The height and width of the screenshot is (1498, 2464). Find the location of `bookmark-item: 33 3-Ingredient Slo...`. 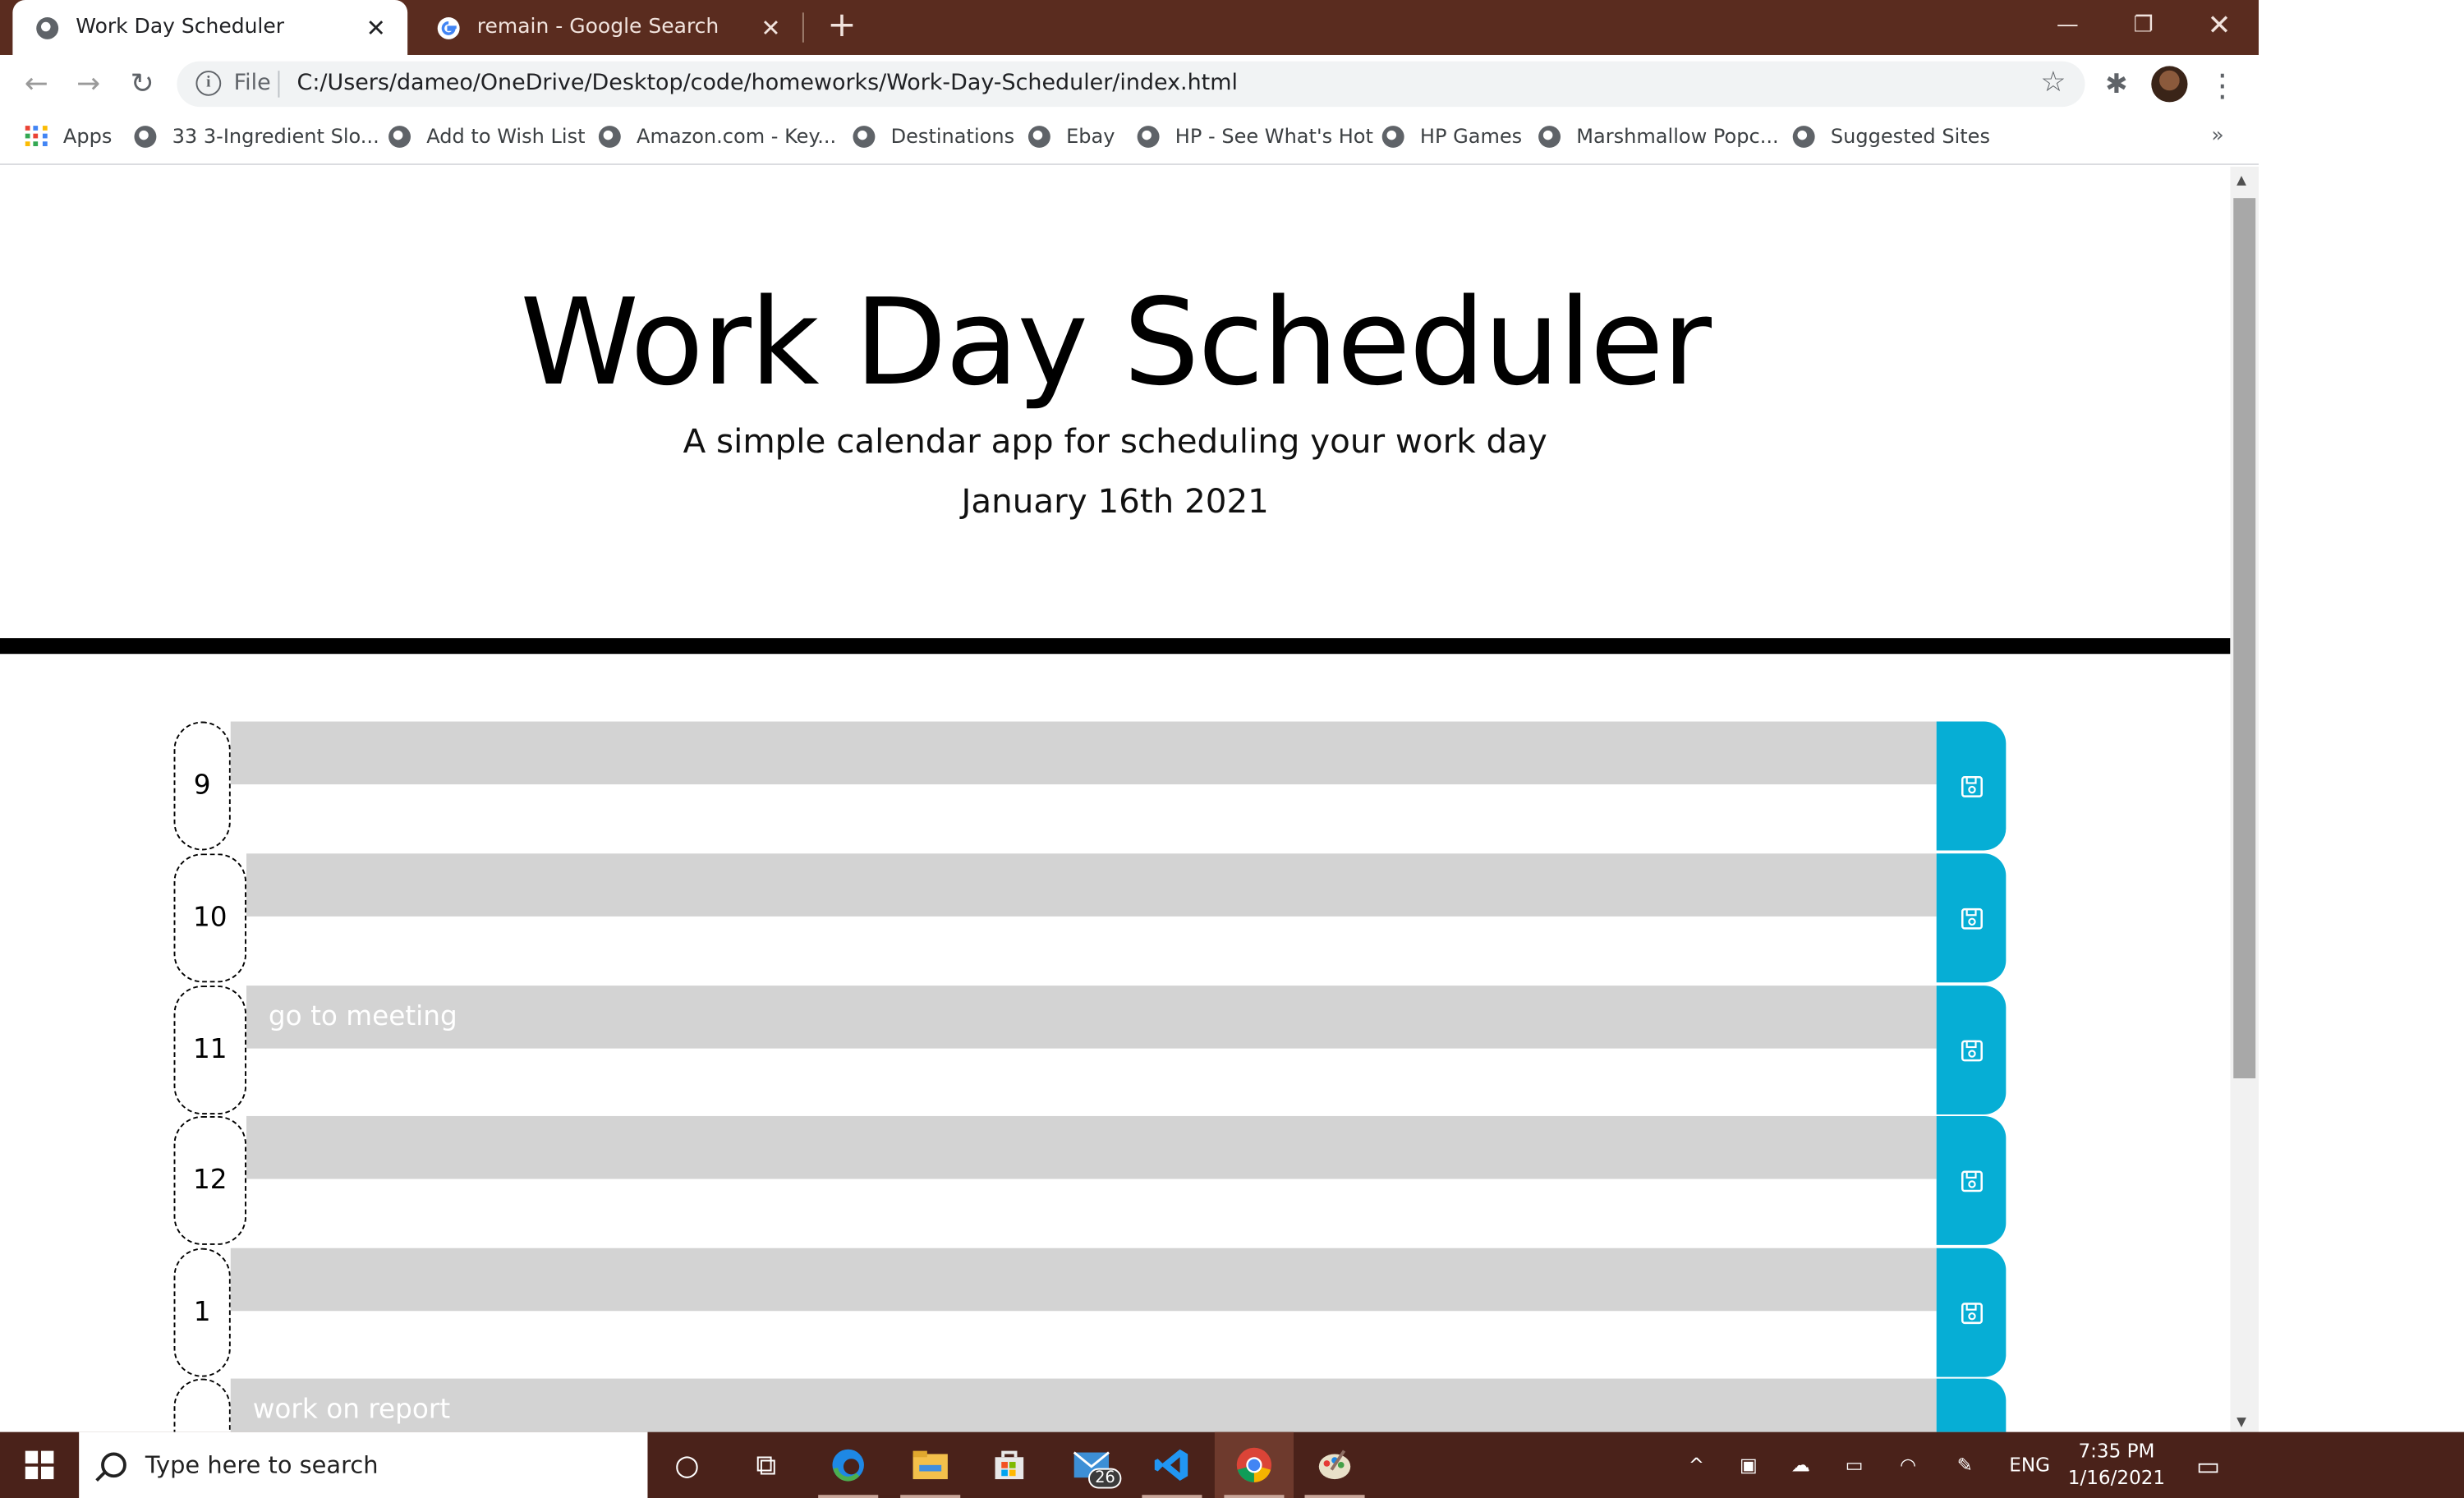

bookmark-item: 33 3-Ingredient Slo... is located at coordinates (256, 136).